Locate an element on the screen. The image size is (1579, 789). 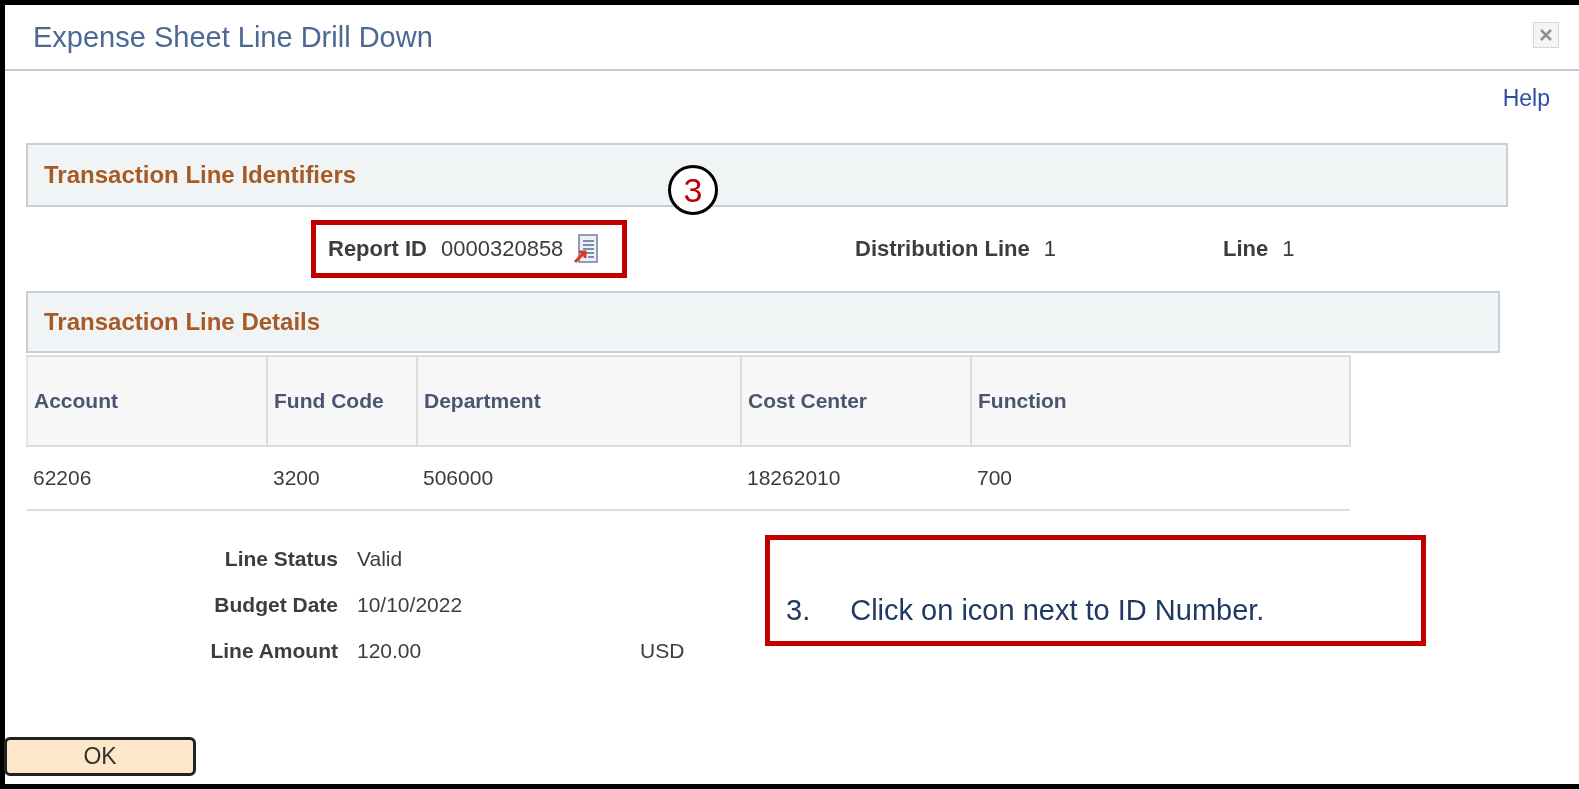
instruction-text: Click on icon next to ID Number. is located at coordinates (1057, 610).